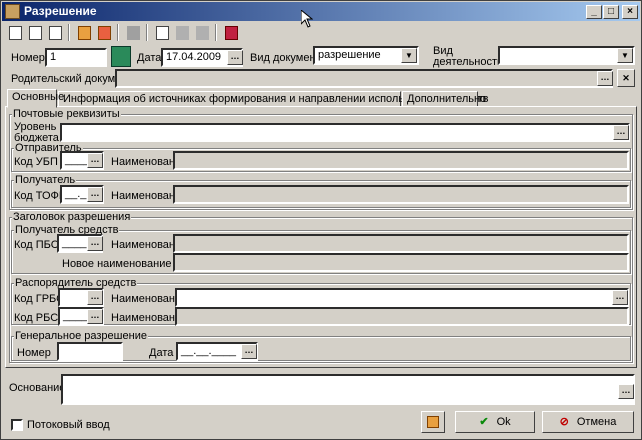 The width and height of the screenshot is (642, 440). What do you see at coordinates (322, 33) in the screenshot?
I see `toolbar` at bounding box center [322, 33].